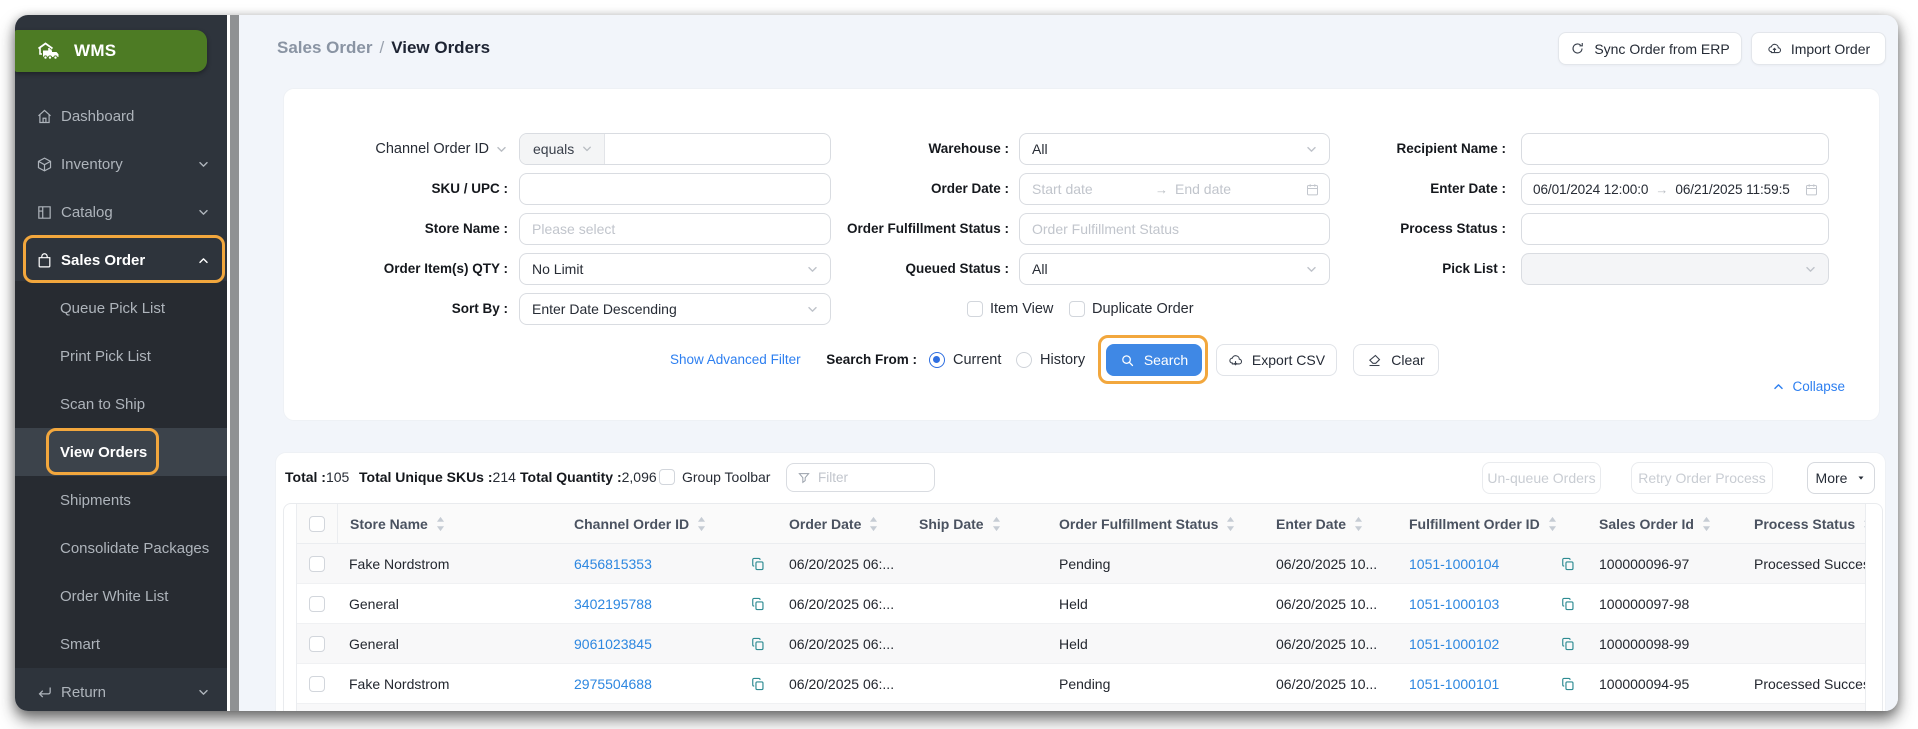  What do you see at coordinates (667, 477) in the screenshot?
I see `group-toolbar-checkbox` at bounding box center [667, 477].